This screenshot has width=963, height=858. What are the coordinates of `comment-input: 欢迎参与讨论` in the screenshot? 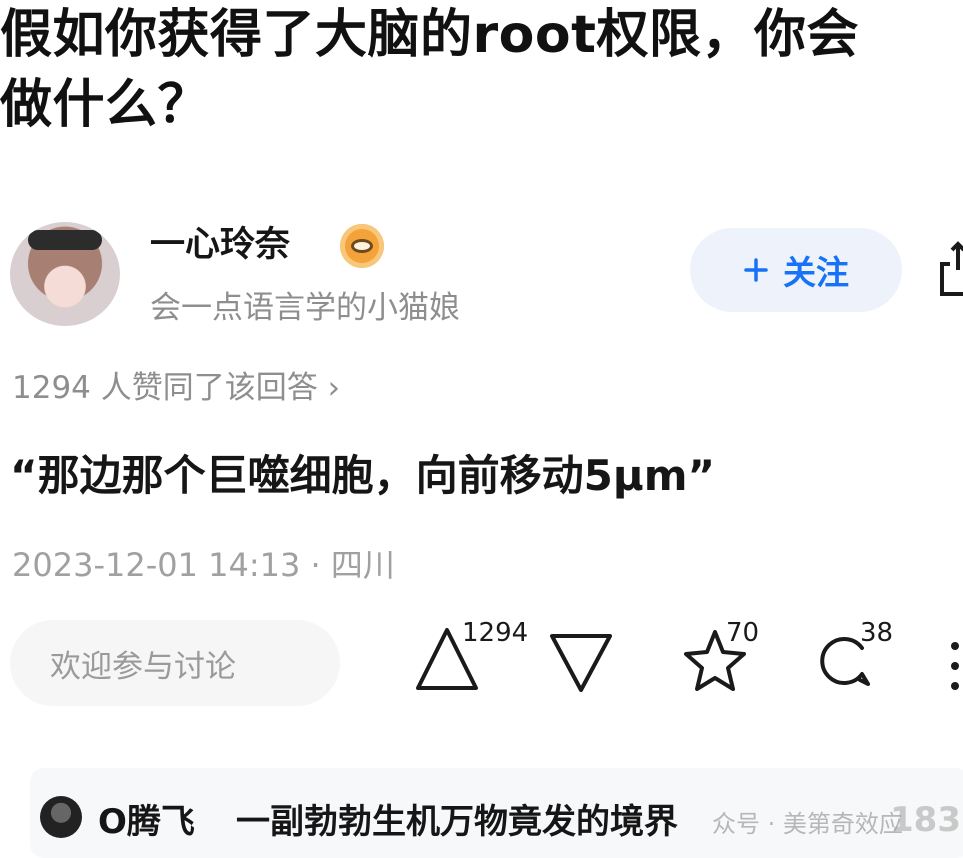 It's located at (175, 663).